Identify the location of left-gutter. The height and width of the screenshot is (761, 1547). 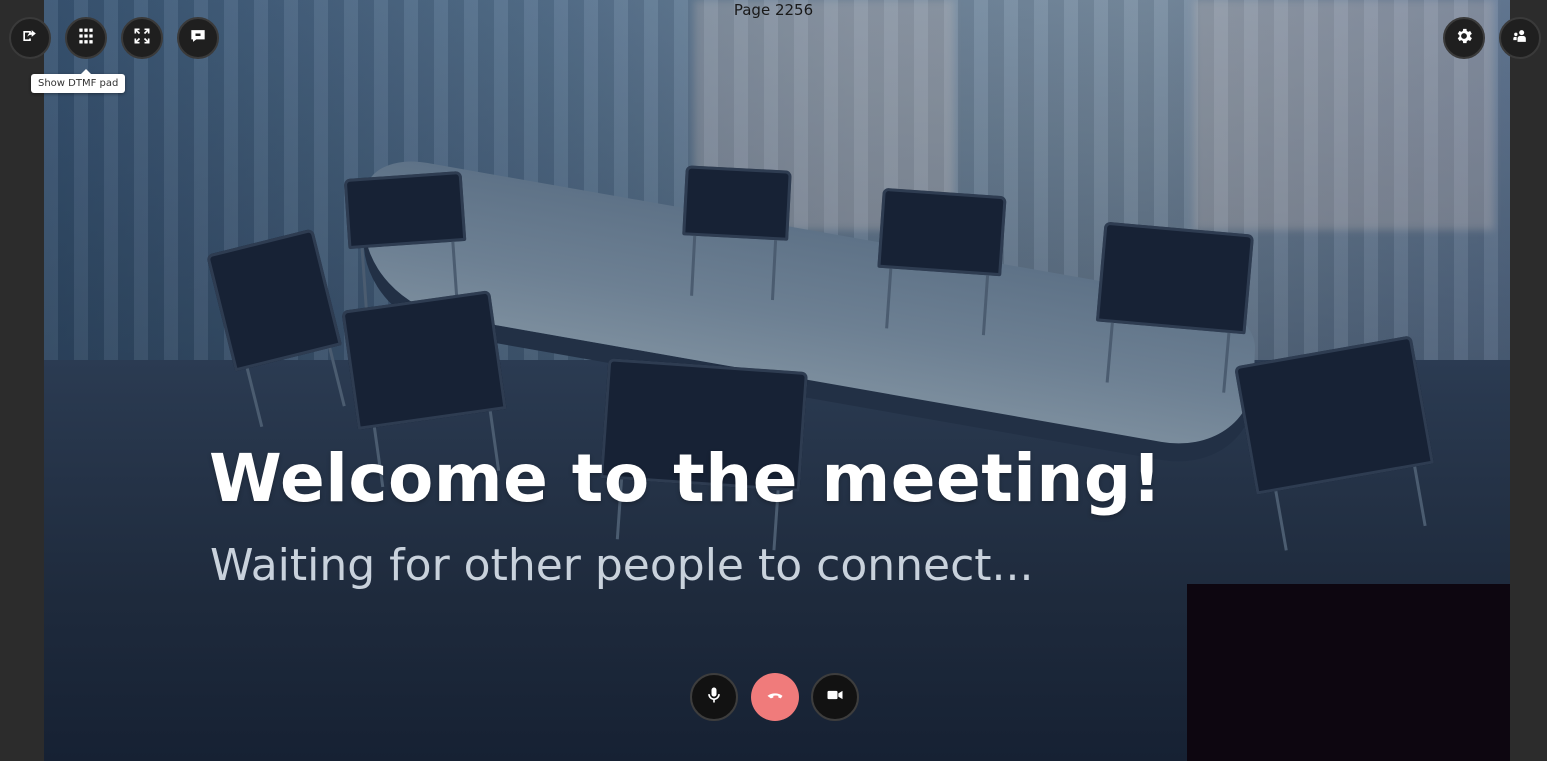
(22, 380).